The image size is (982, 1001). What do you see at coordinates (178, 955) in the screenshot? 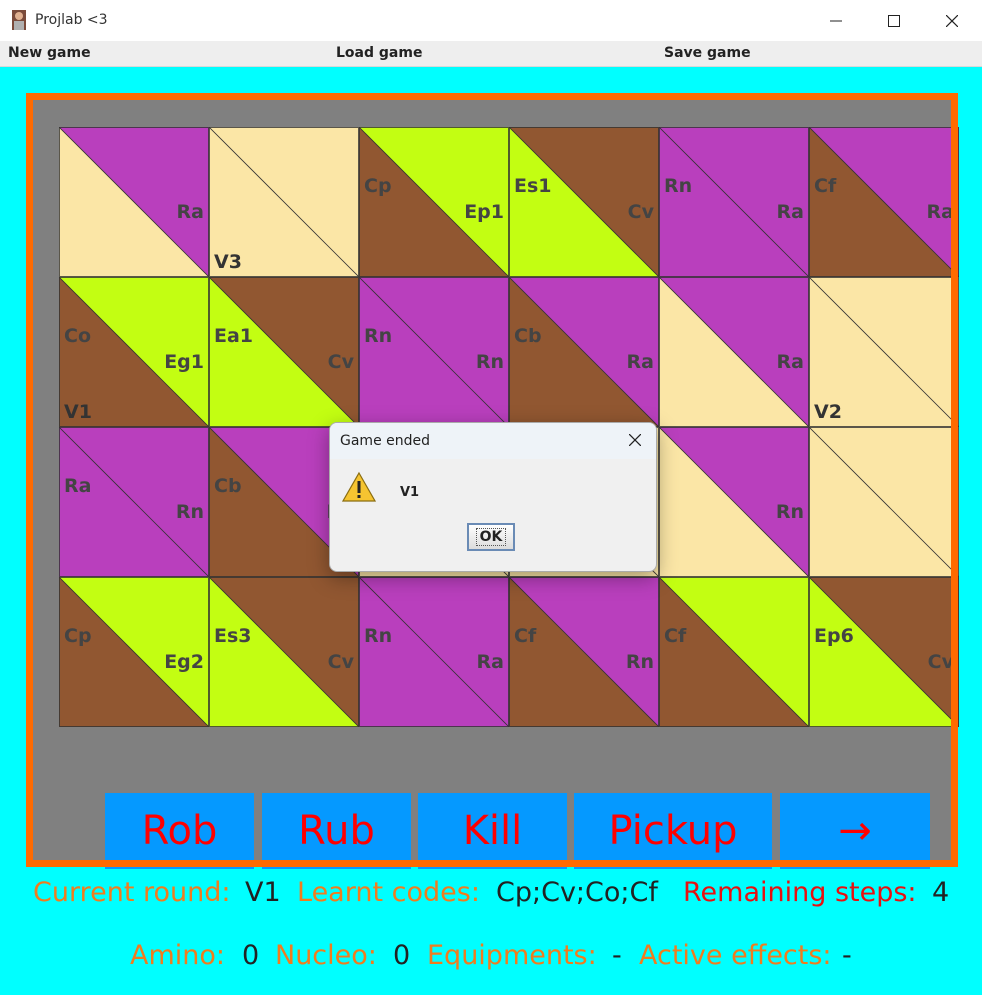
I see `amino-label: Amino:` at bounding box center [178, 955].